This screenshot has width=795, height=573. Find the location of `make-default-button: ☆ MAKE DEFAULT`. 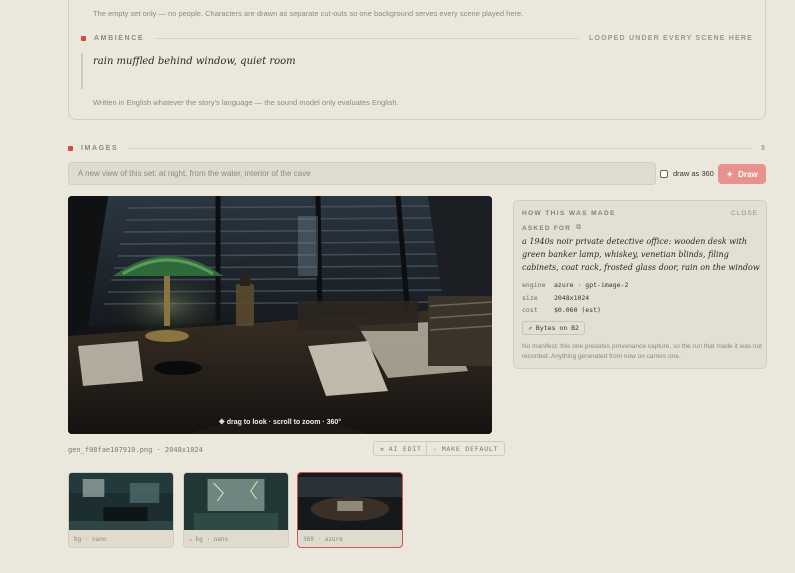

make-default-button: ☆ MAKE DEFAULT is located at coordinates (466, 448).